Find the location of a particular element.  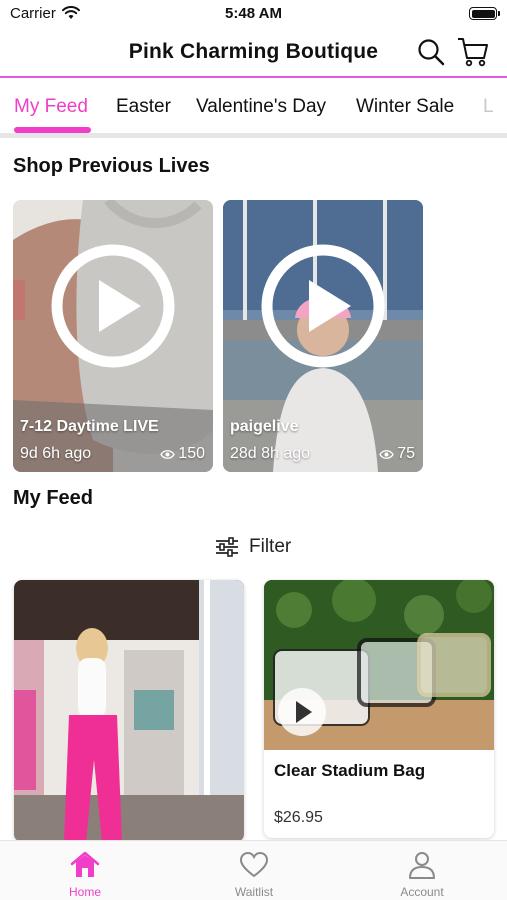

status-time: 5:48 AM is located at coordinates (253, 13).